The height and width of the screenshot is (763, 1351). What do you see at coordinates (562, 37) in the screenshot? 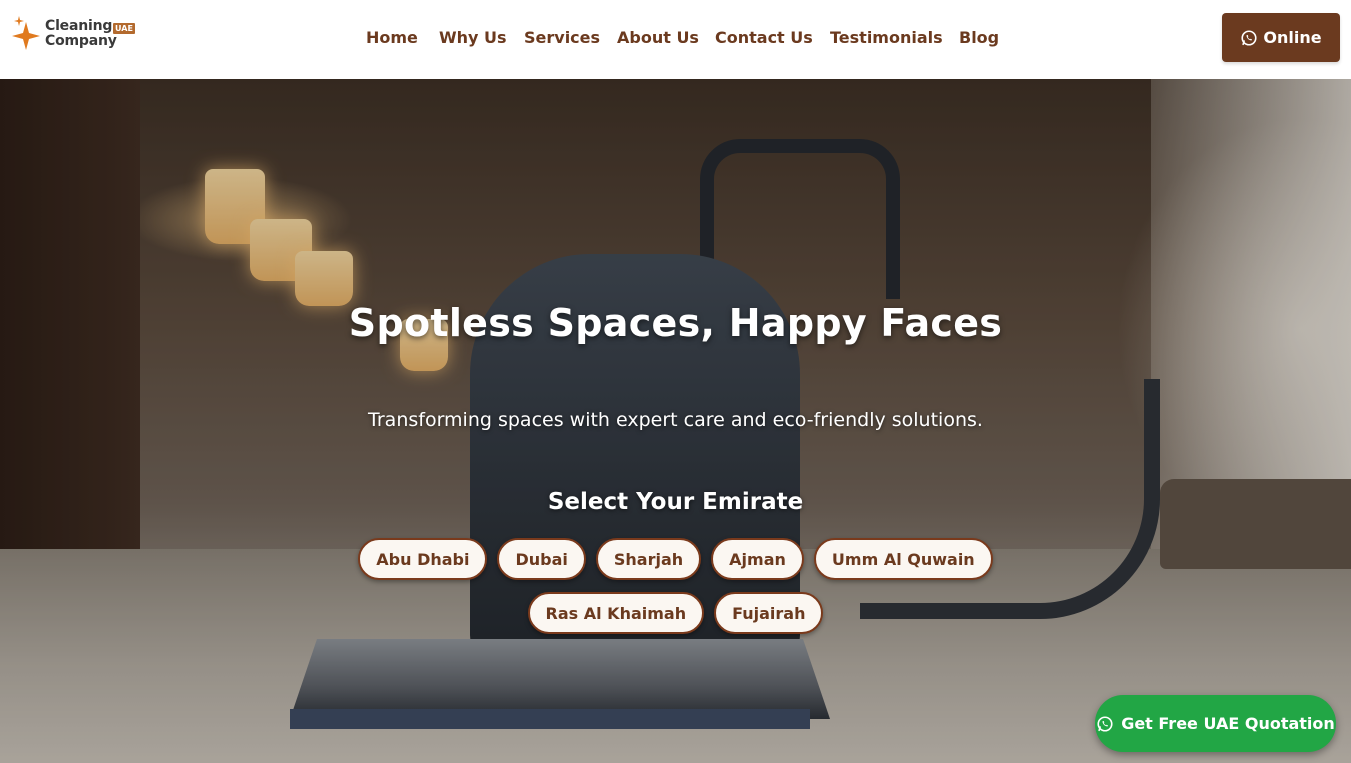
I see `nav-services: Services` at bounding box center [562, 37].